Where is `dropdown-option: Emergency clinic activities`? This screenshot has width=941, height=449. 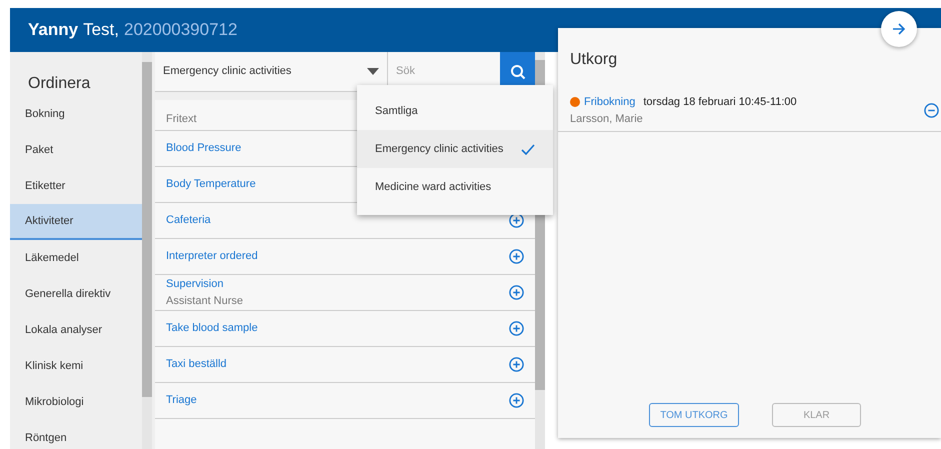
dropdown-option: Emergency clinic activities is located at coordinates (455, 149).